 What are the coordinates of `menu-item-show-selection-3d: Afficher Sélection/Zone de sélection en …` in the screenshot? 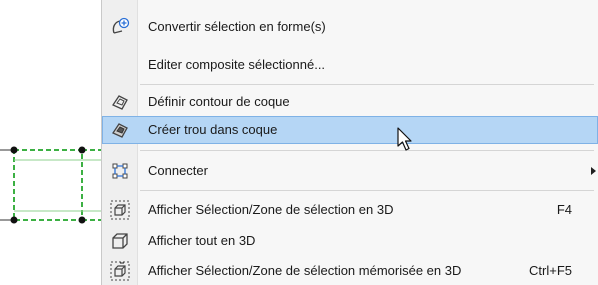 It's located at (350, 210).